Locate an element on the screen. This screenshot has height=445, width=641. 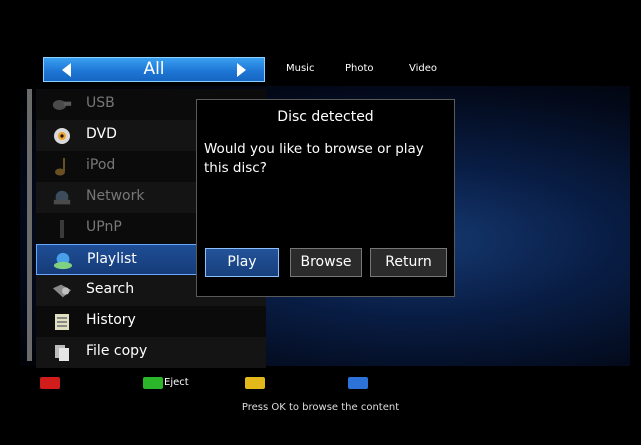
music-note-icon is located at coordinates (62, 166).